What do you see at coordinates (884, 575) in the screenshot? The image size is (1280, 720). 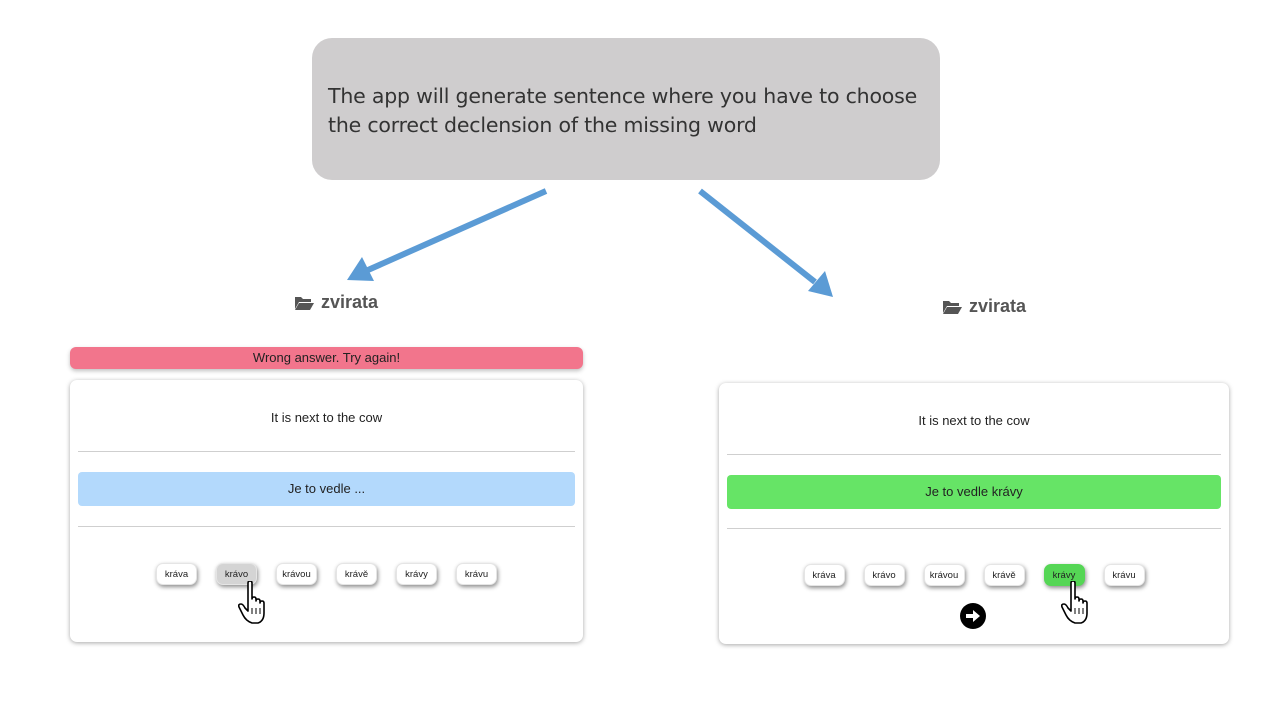 I see `option-kravo: krávo` at bounding box center [884, 575].